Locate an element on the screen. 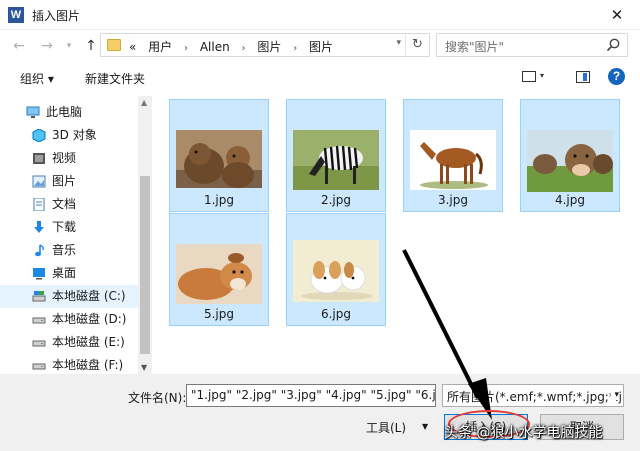  sidebar-item-label: 文档 is located at coordinates (64, 204).